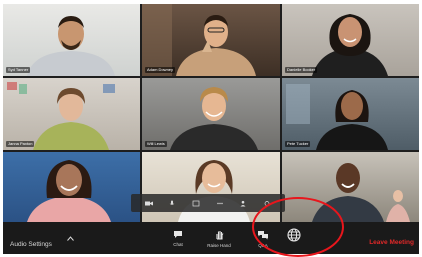 This screenshot has width=422, height=257. Describe the element at coordinates (70, 238) in the screenshot. I see `chevron-up-icon` at that location.